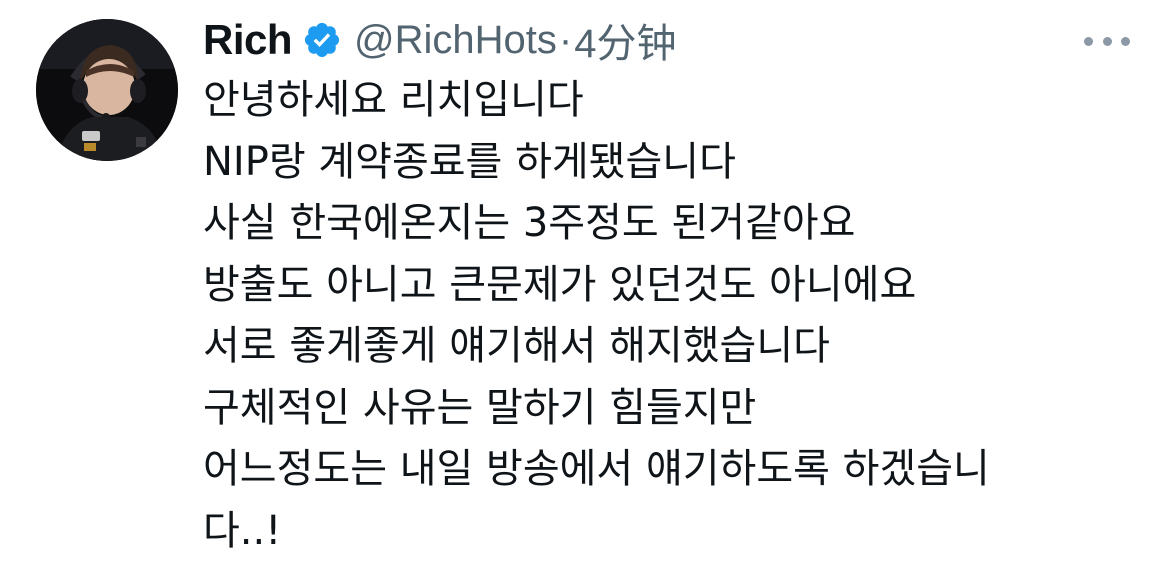  What do you see at coordinates (322, 40) in the screenshot?
I see `verified-badge-icon` at bounding box center [322, 40].